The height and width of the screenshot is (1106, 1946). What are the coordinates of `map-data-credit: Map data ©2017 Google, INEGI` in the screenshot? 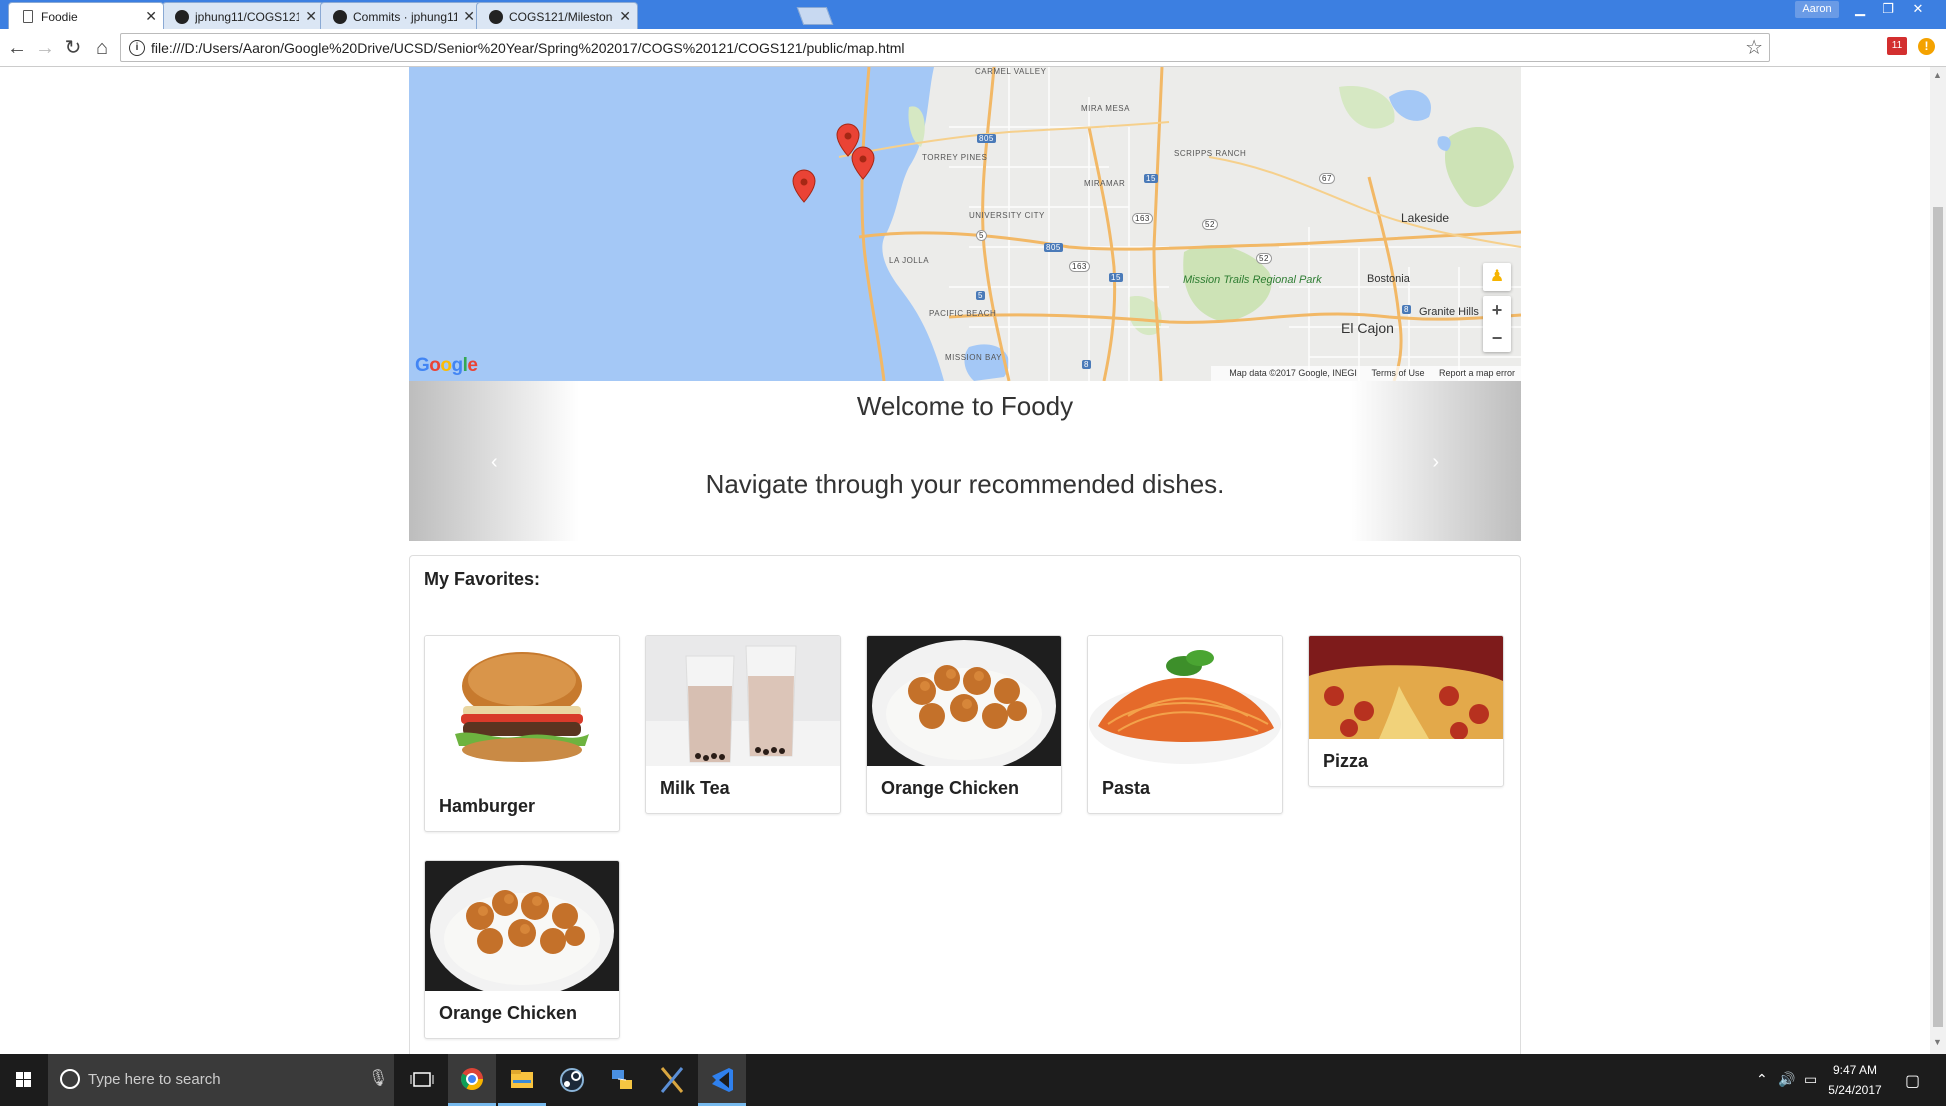 It's located at (1293, 373).